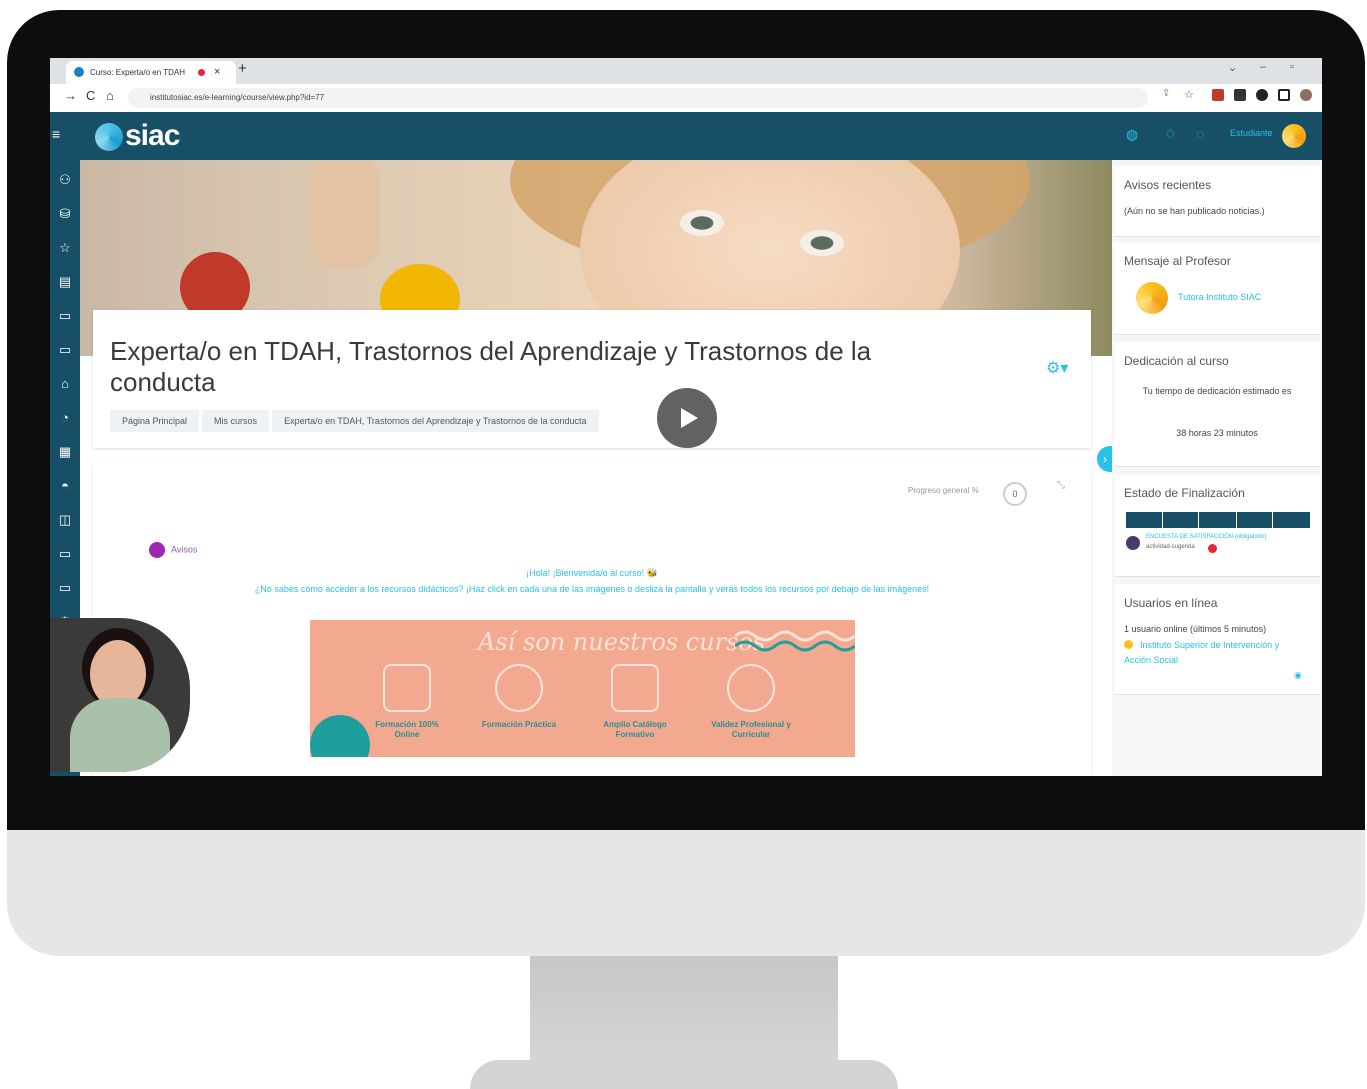  I want to click on banner-item-online: Formación 100% Online, so click(407, 702).